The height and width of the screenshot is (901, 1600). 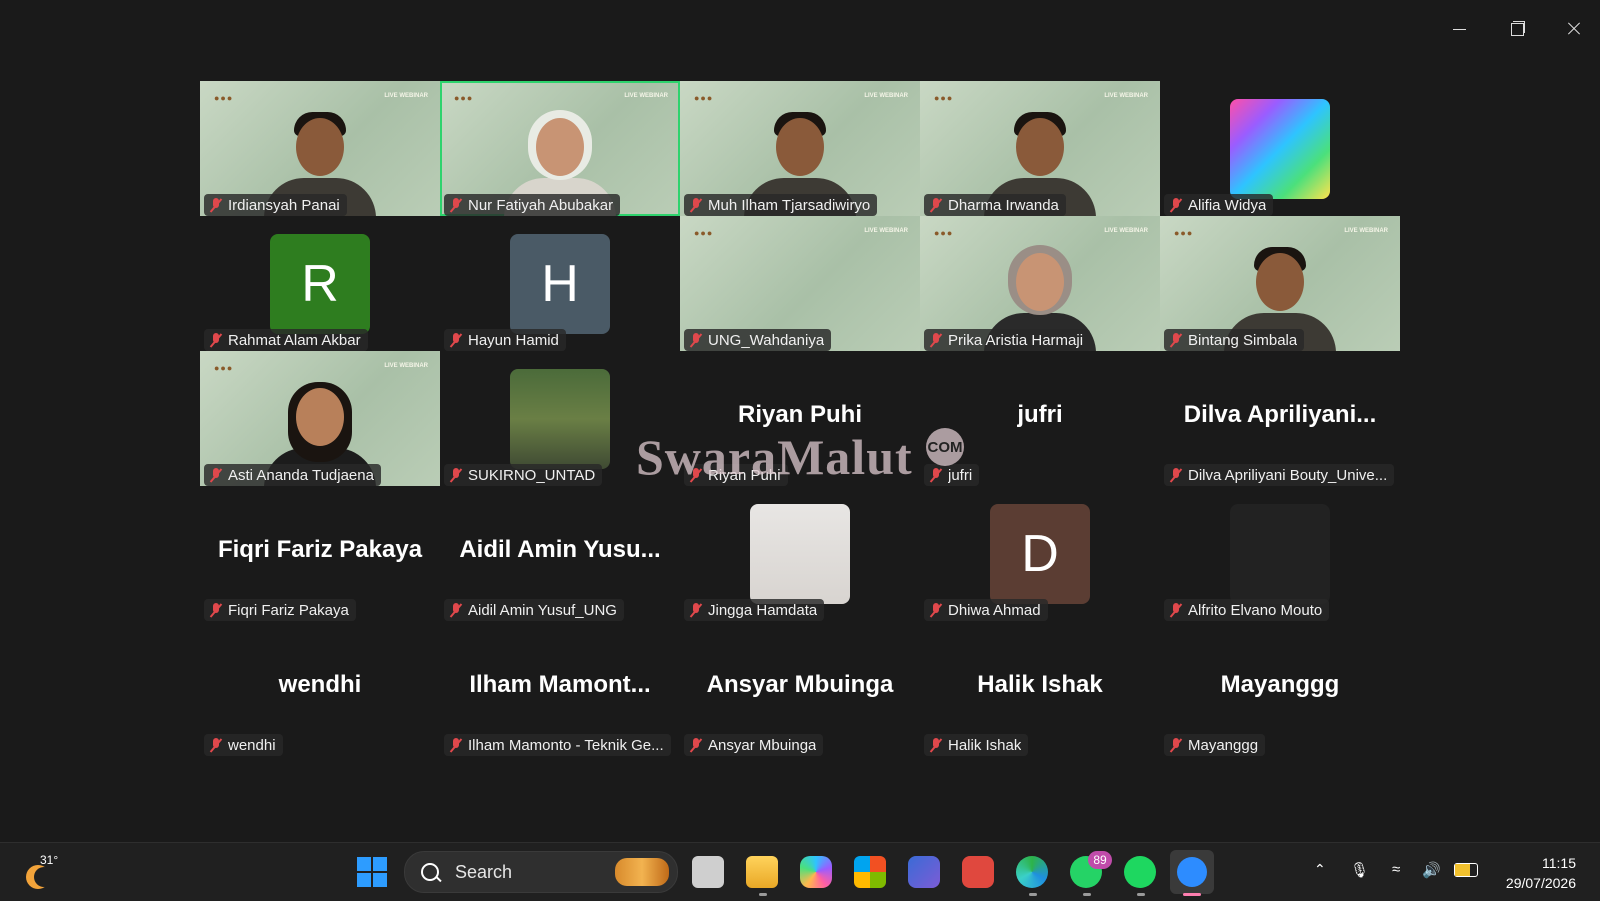 I want to click on participant-display-name: jufri, so click(x=1040, y=414).